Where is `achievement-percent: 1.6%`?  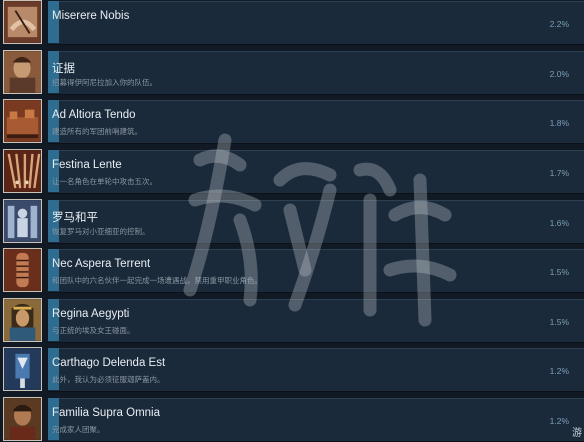 achievement-percent: 1.6% is located at coordinates (559, 223).